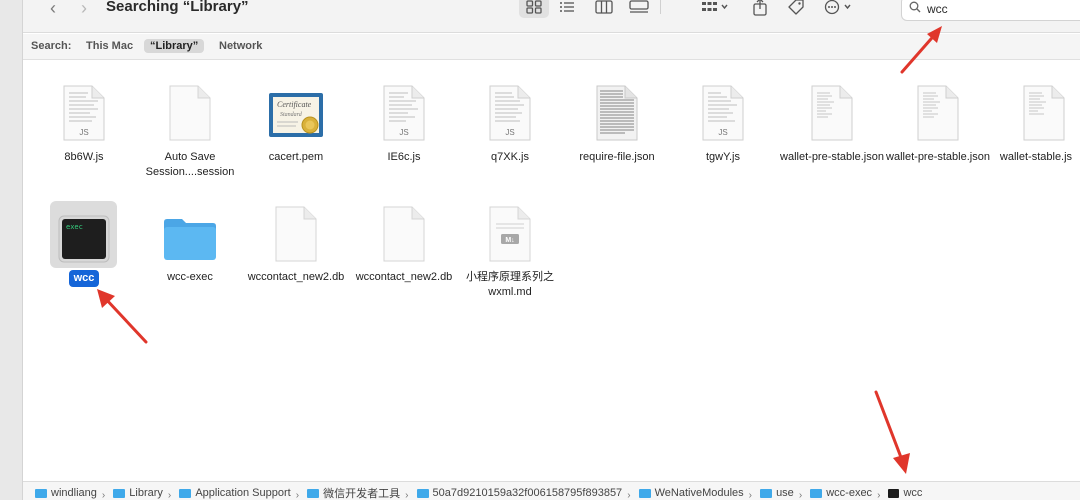 Image resolution: width=1080 pixels, height=500 pixels. I want to click on svg-text: Certificate, so click(294, 104).